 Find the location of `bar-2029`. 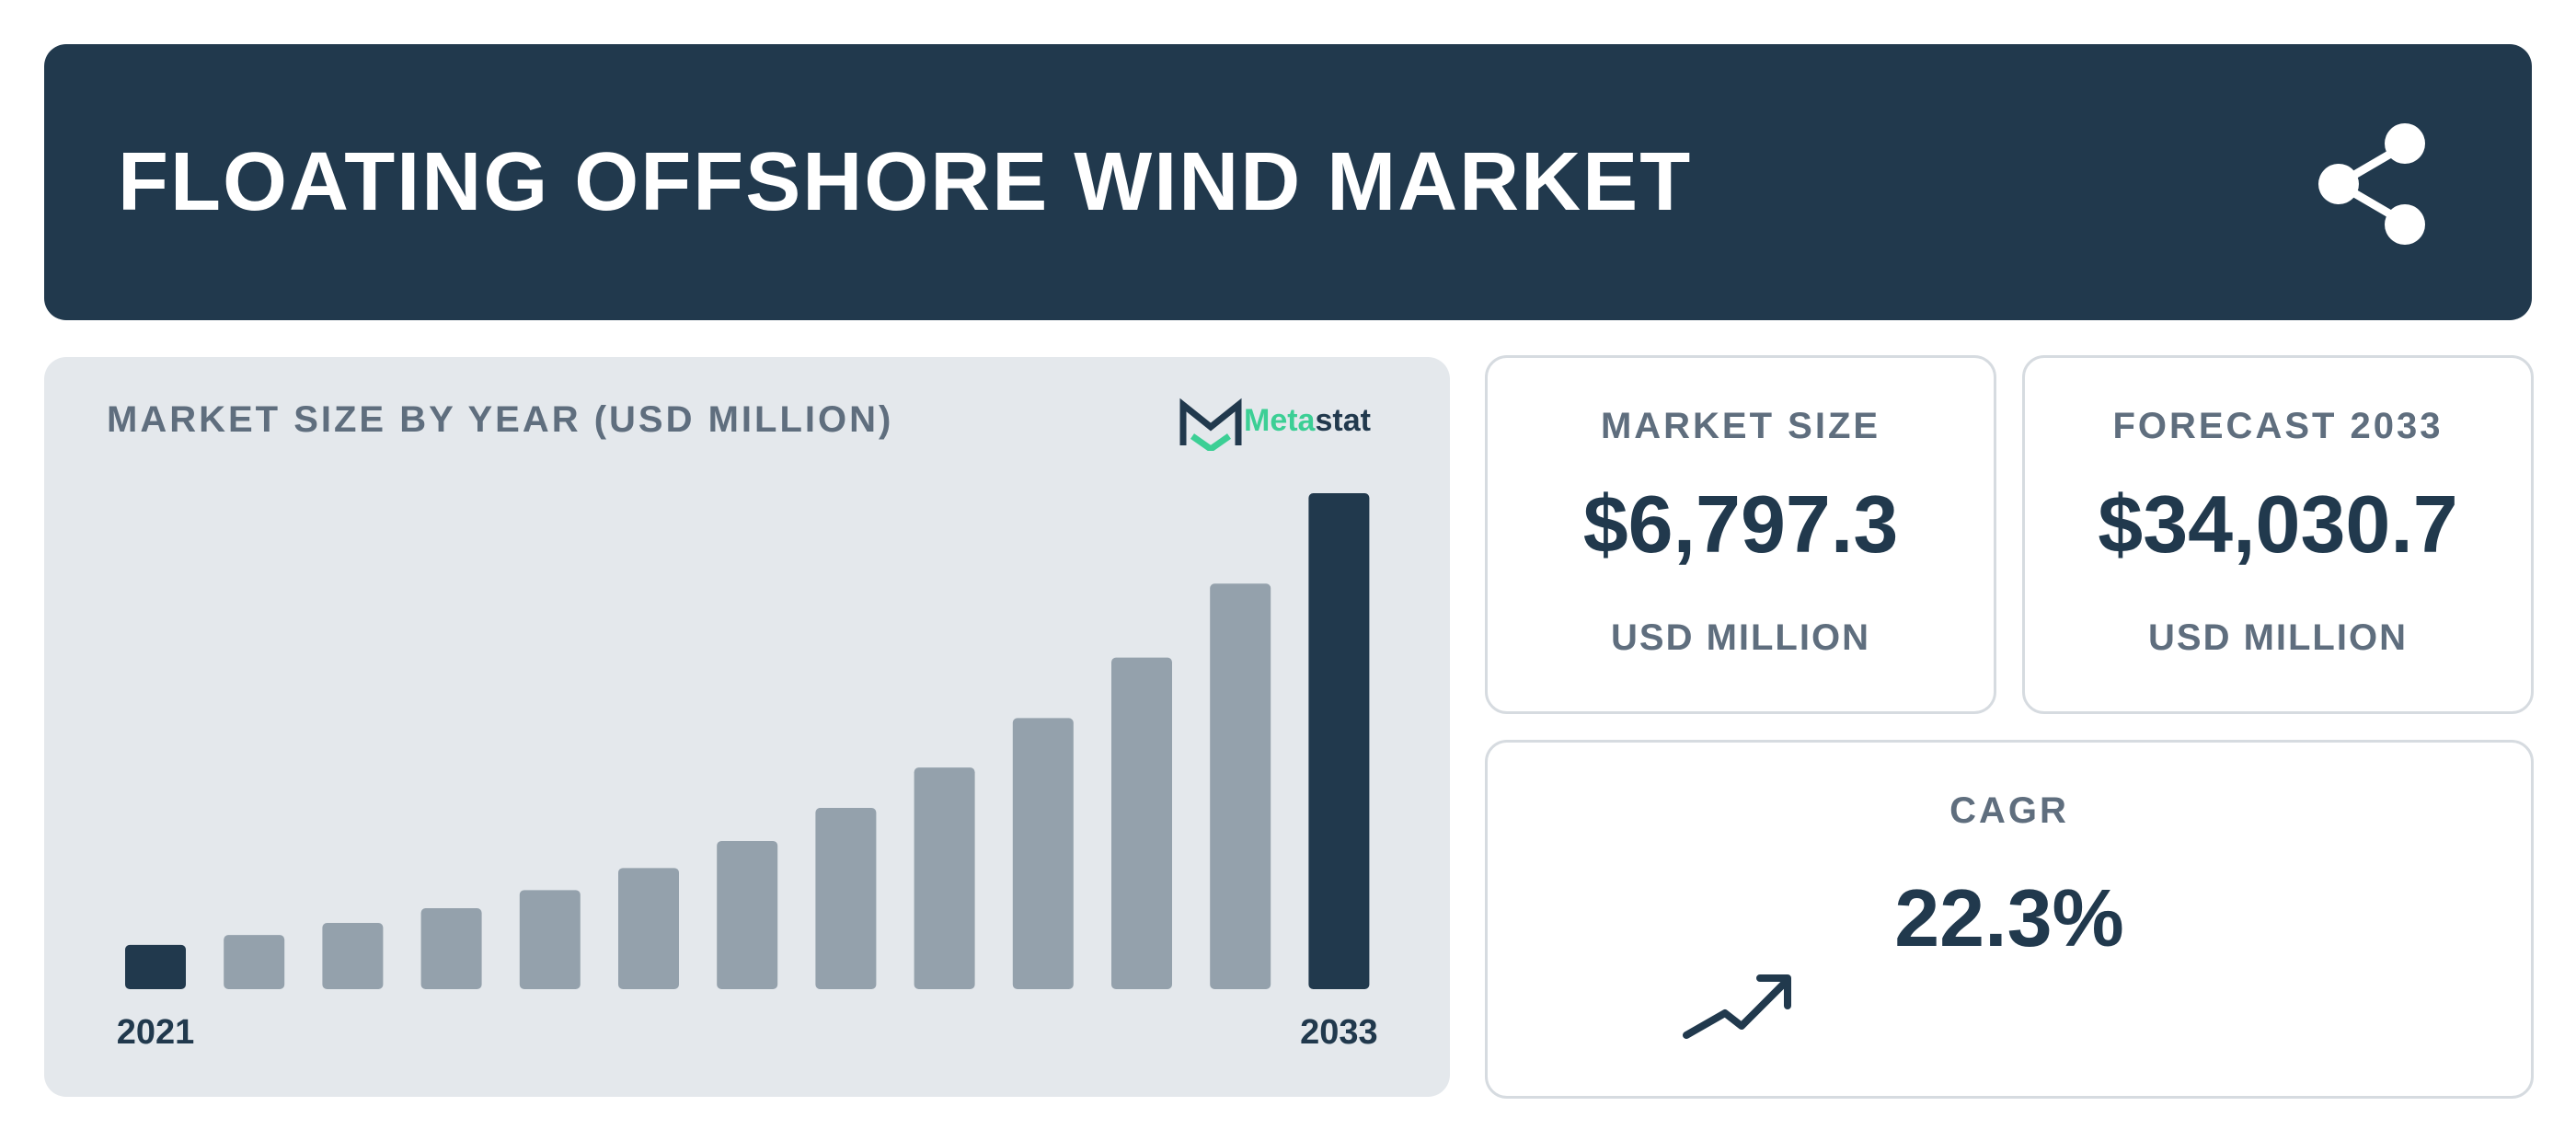

bar-2029 is located at coordinates (945, 878).